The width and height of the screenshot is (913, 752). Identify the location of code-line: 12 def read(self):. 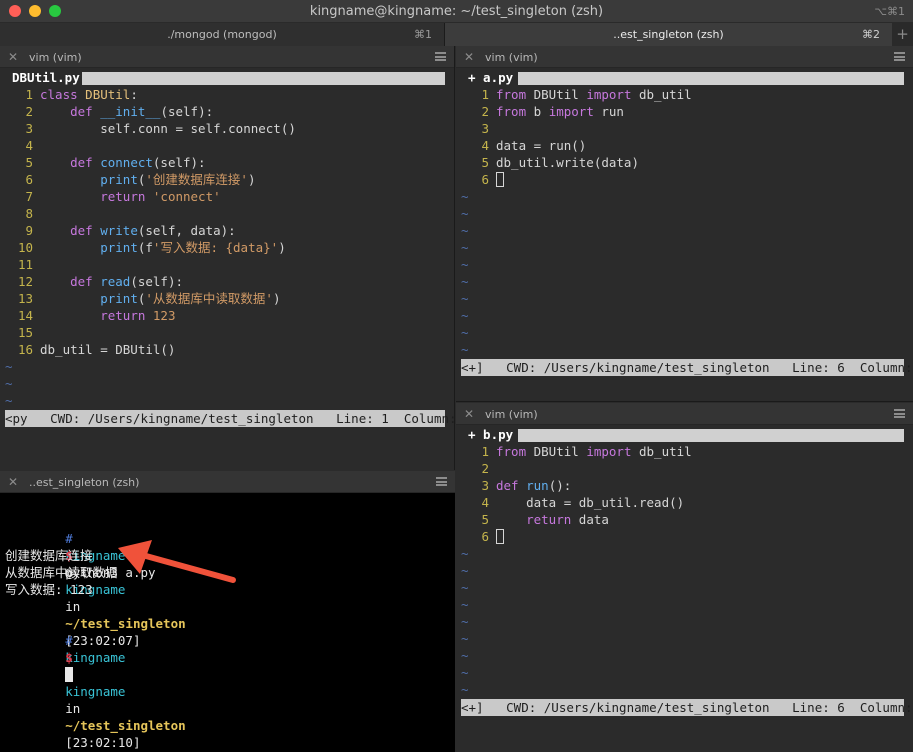
(227, 281).